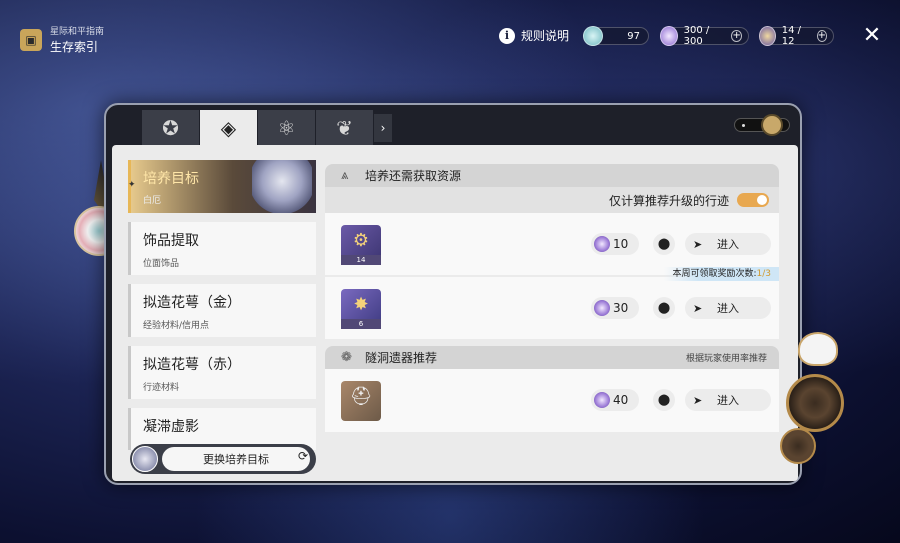  Describe the element at coordinates (302, 456) in the screenshot. I see `refresh-icon: ⟳` at that location.